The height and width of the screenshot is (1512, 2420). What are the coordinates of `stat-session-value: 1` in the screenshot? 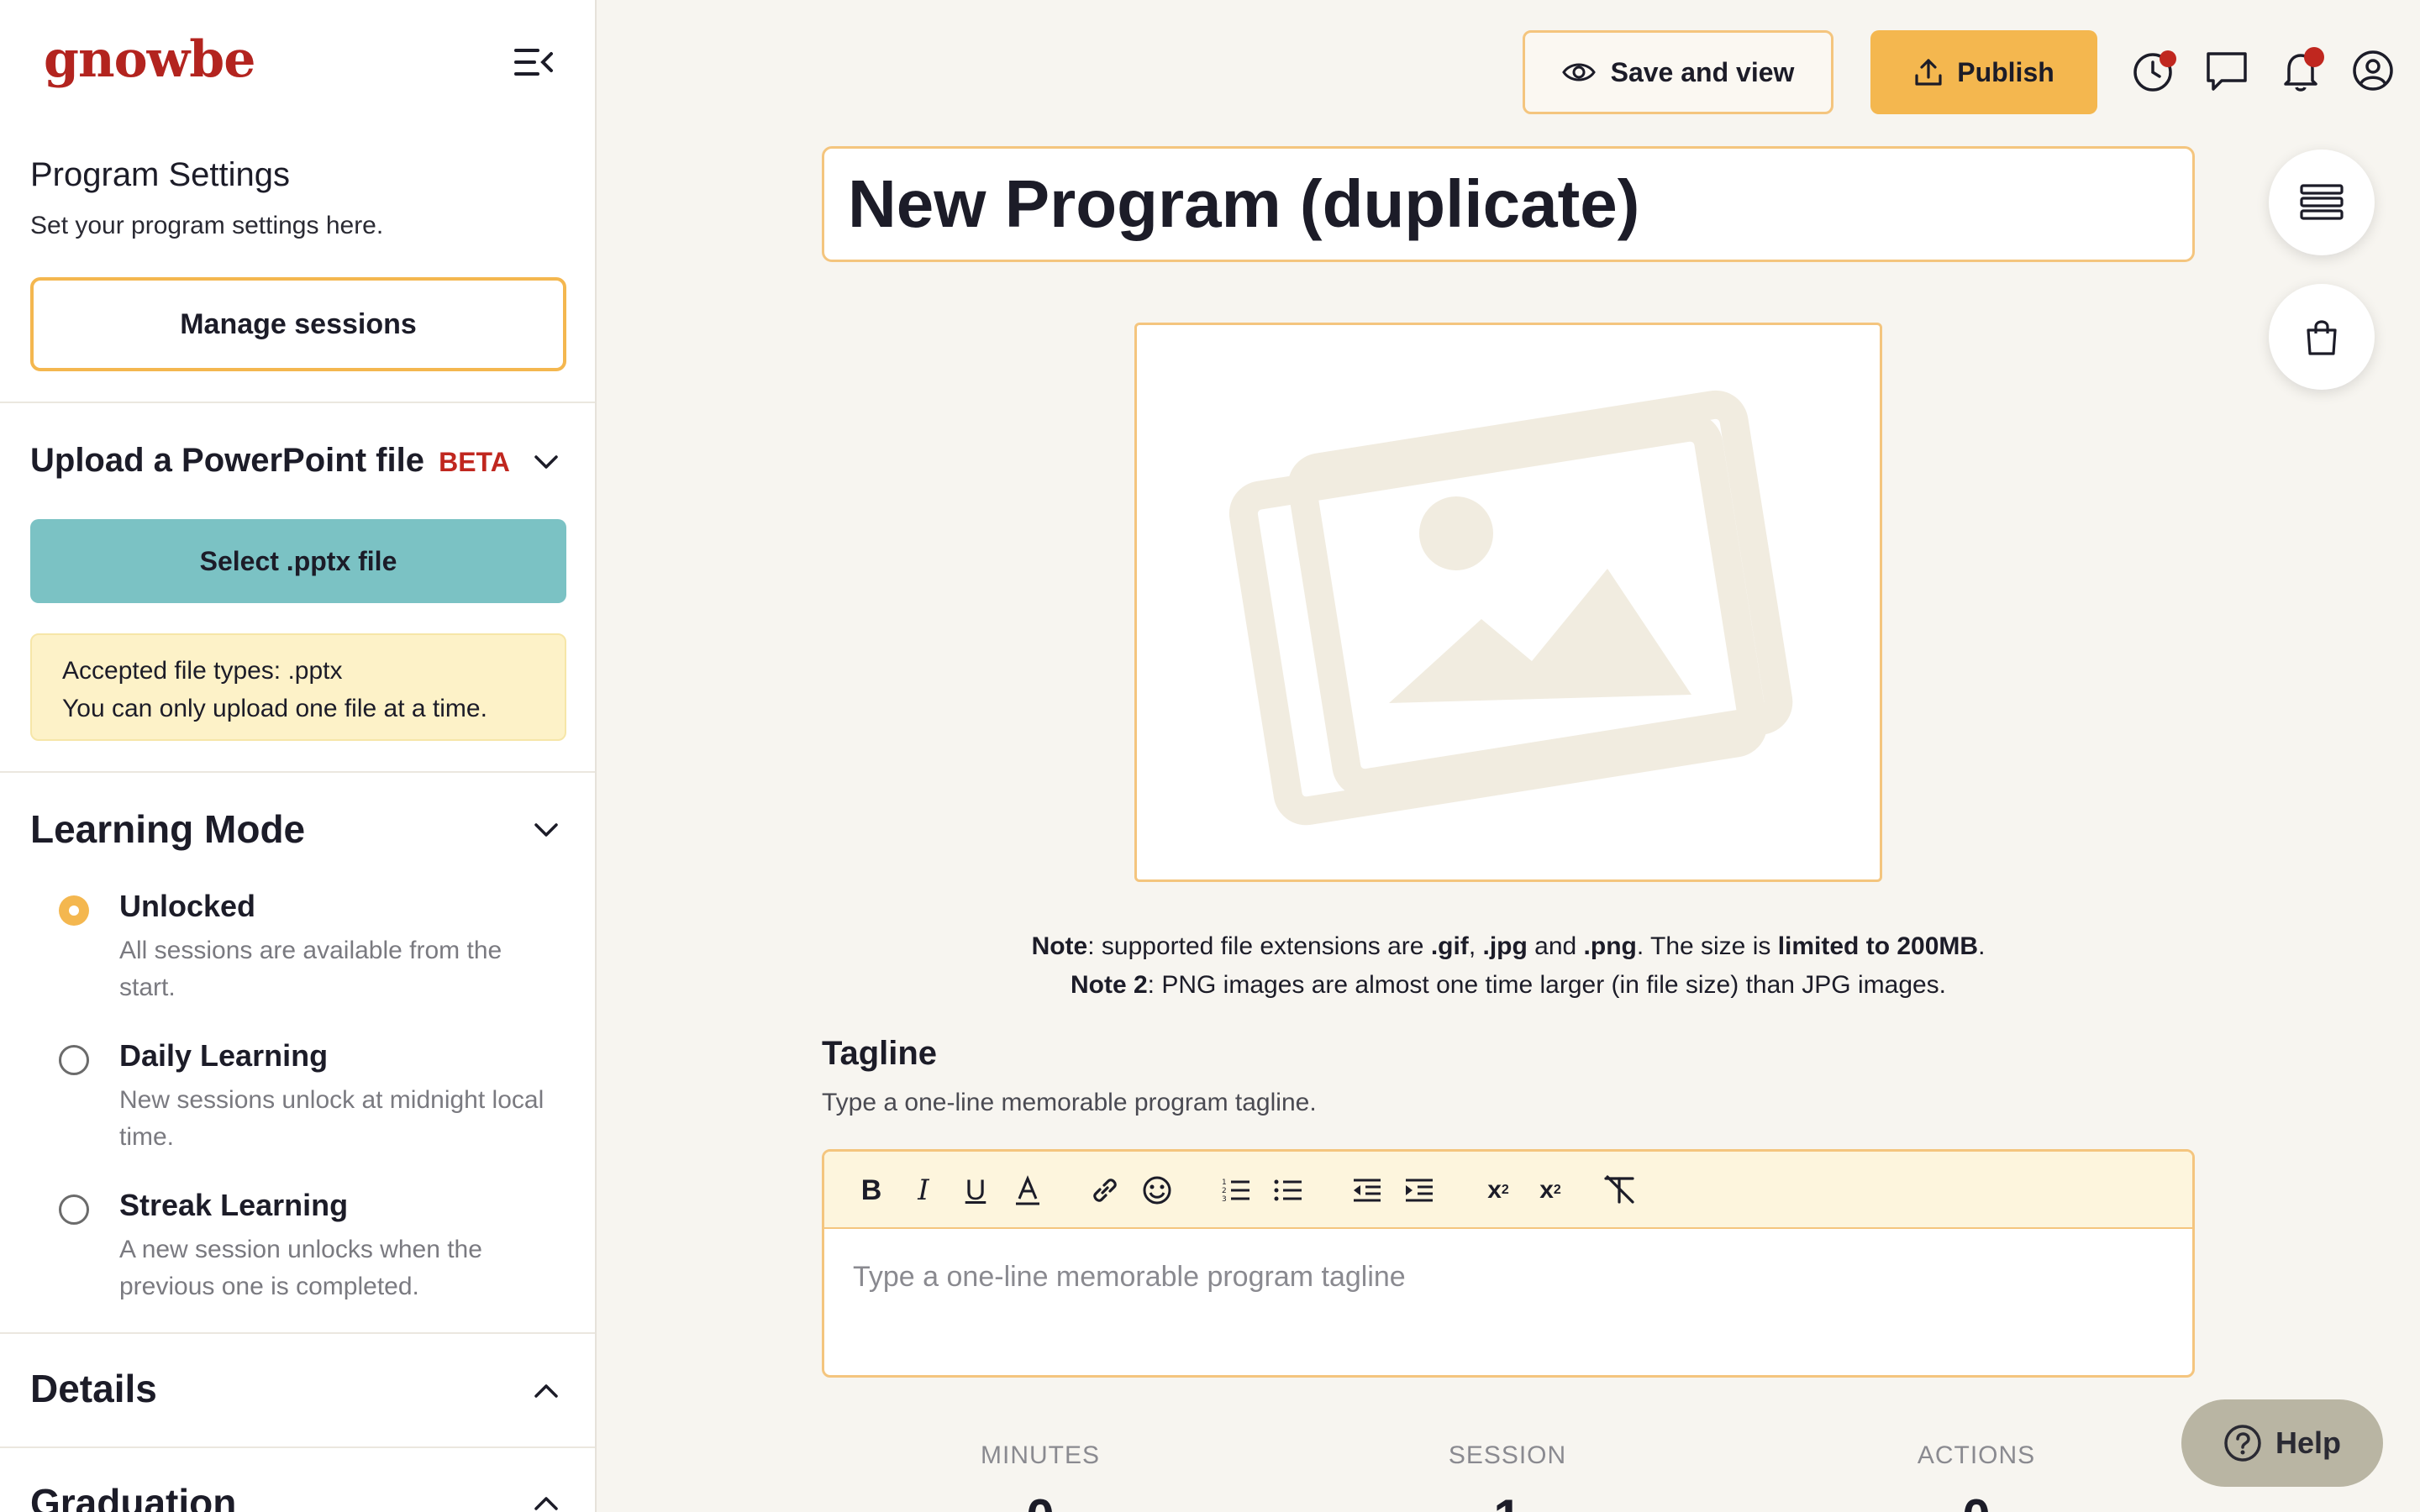 It's located at (1507, 1500).